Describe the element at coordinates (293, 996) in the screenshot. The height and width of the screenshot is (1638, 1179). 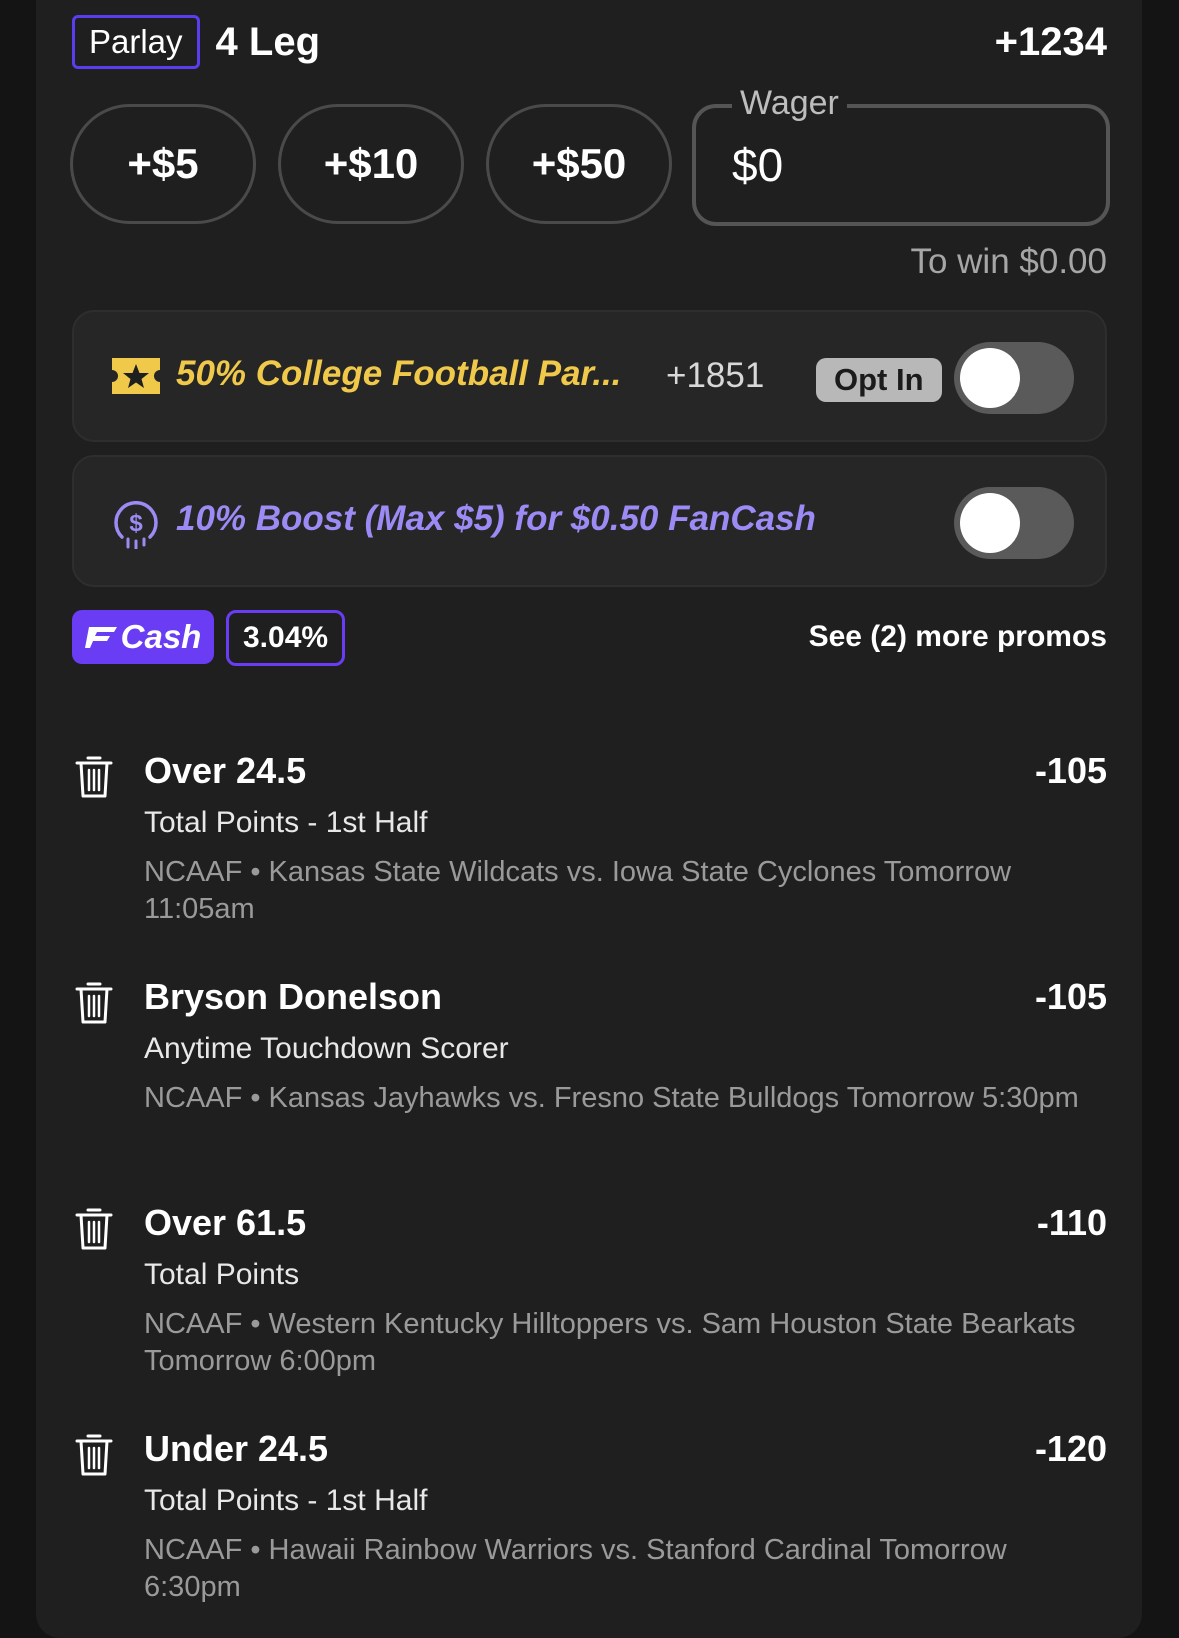
I see `leg-selection: Bryson Donelson` at that location.